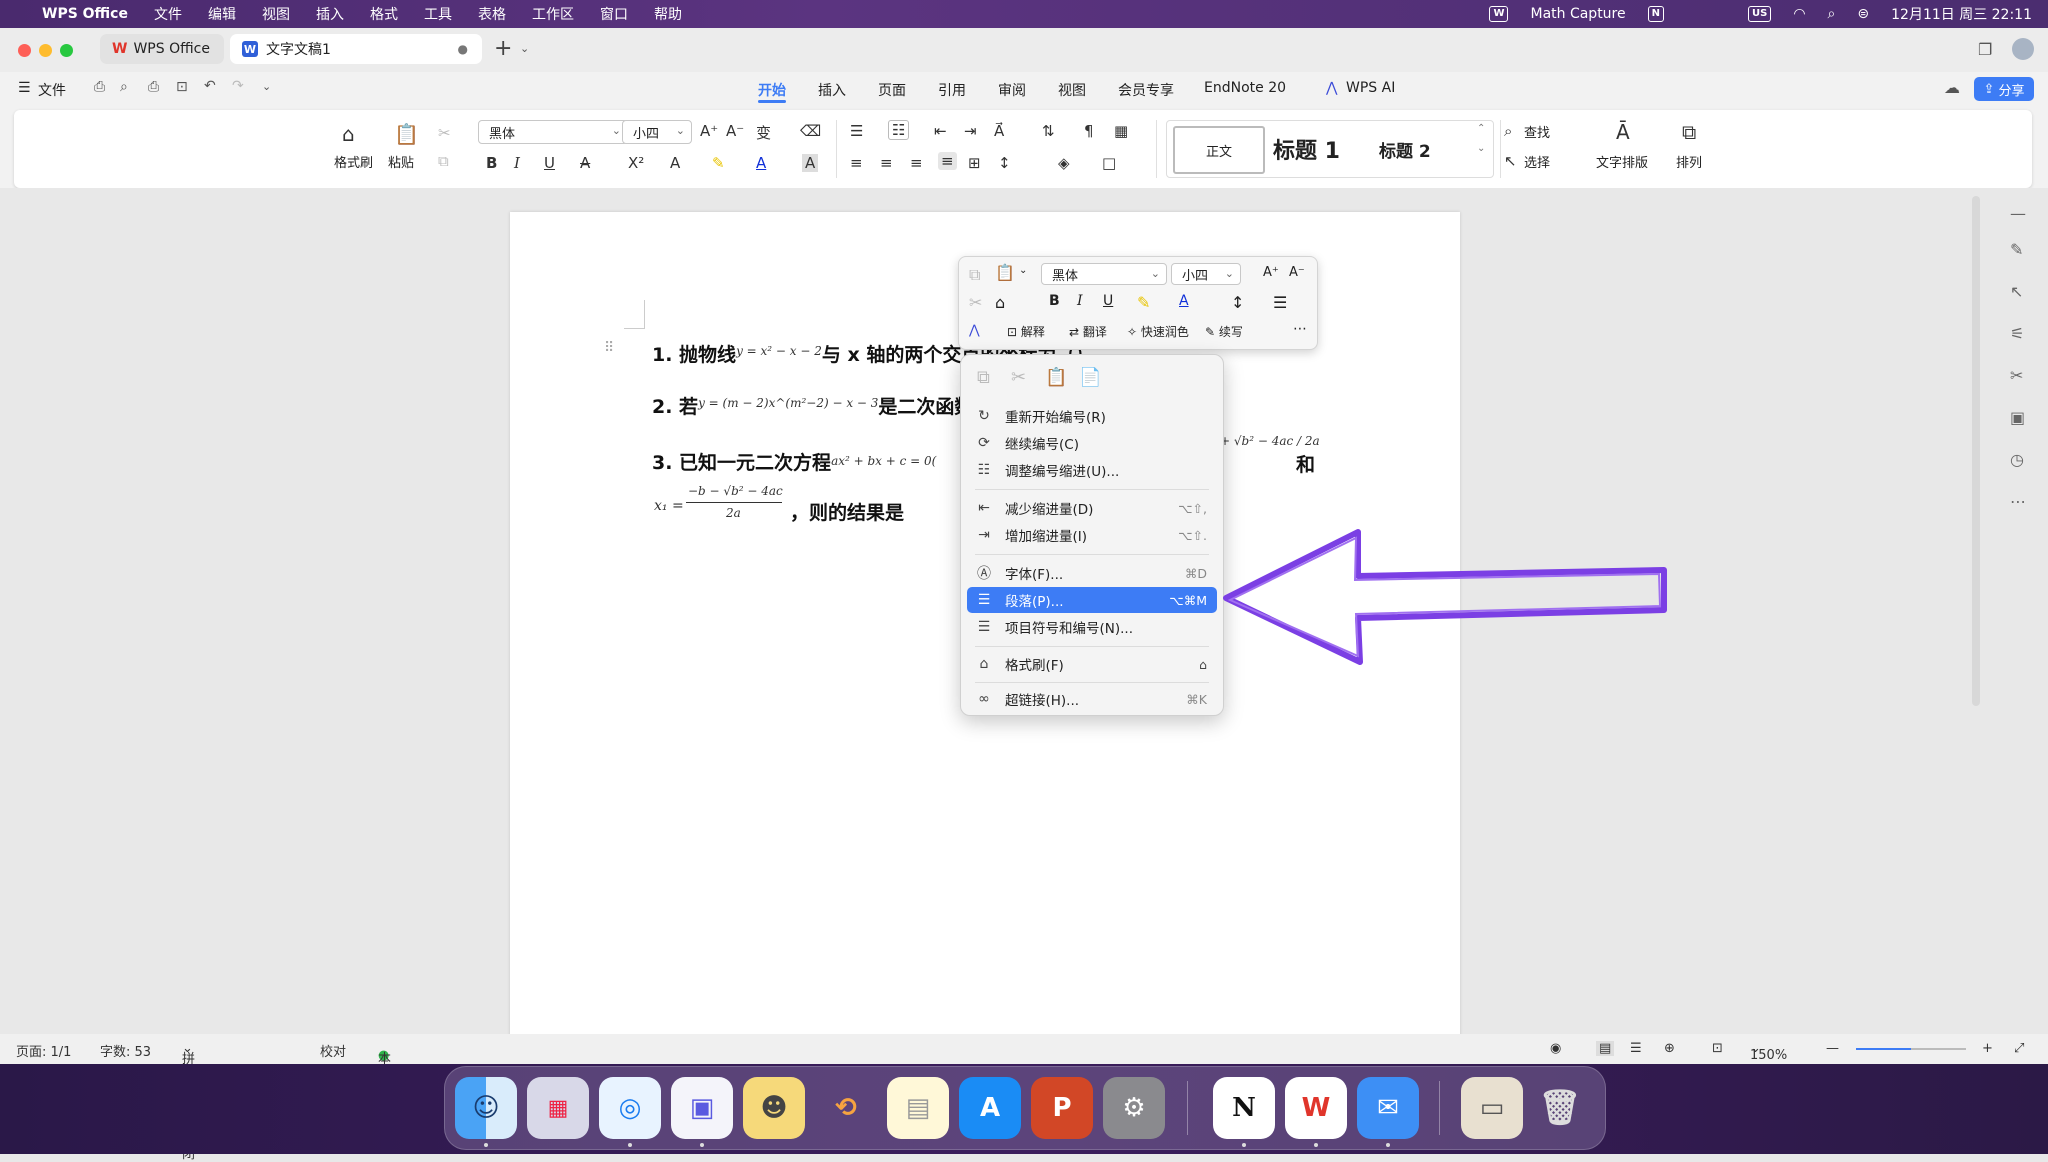 This screenshot has width=2048, height=1162. I want to click on new-tab-icon: +, so click(503, 48).